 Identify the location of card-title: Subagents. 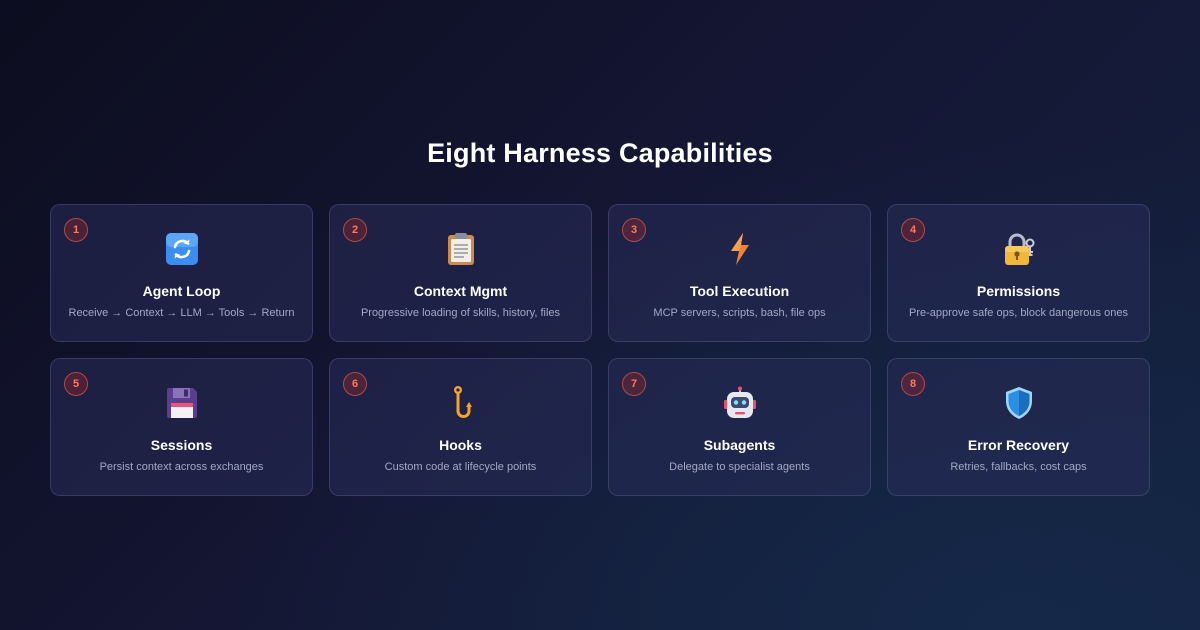
(739, 445).